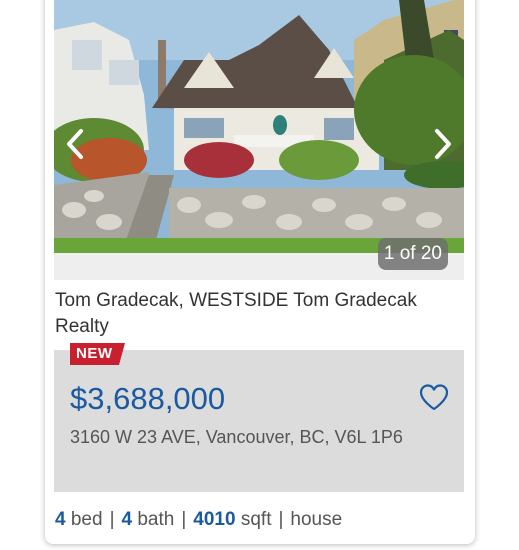 The image size is (519, 550). I want to click on listing-address: 3160 W 23 AVE, Vancouver, BC, V6L 1P6, so click(236, 437).